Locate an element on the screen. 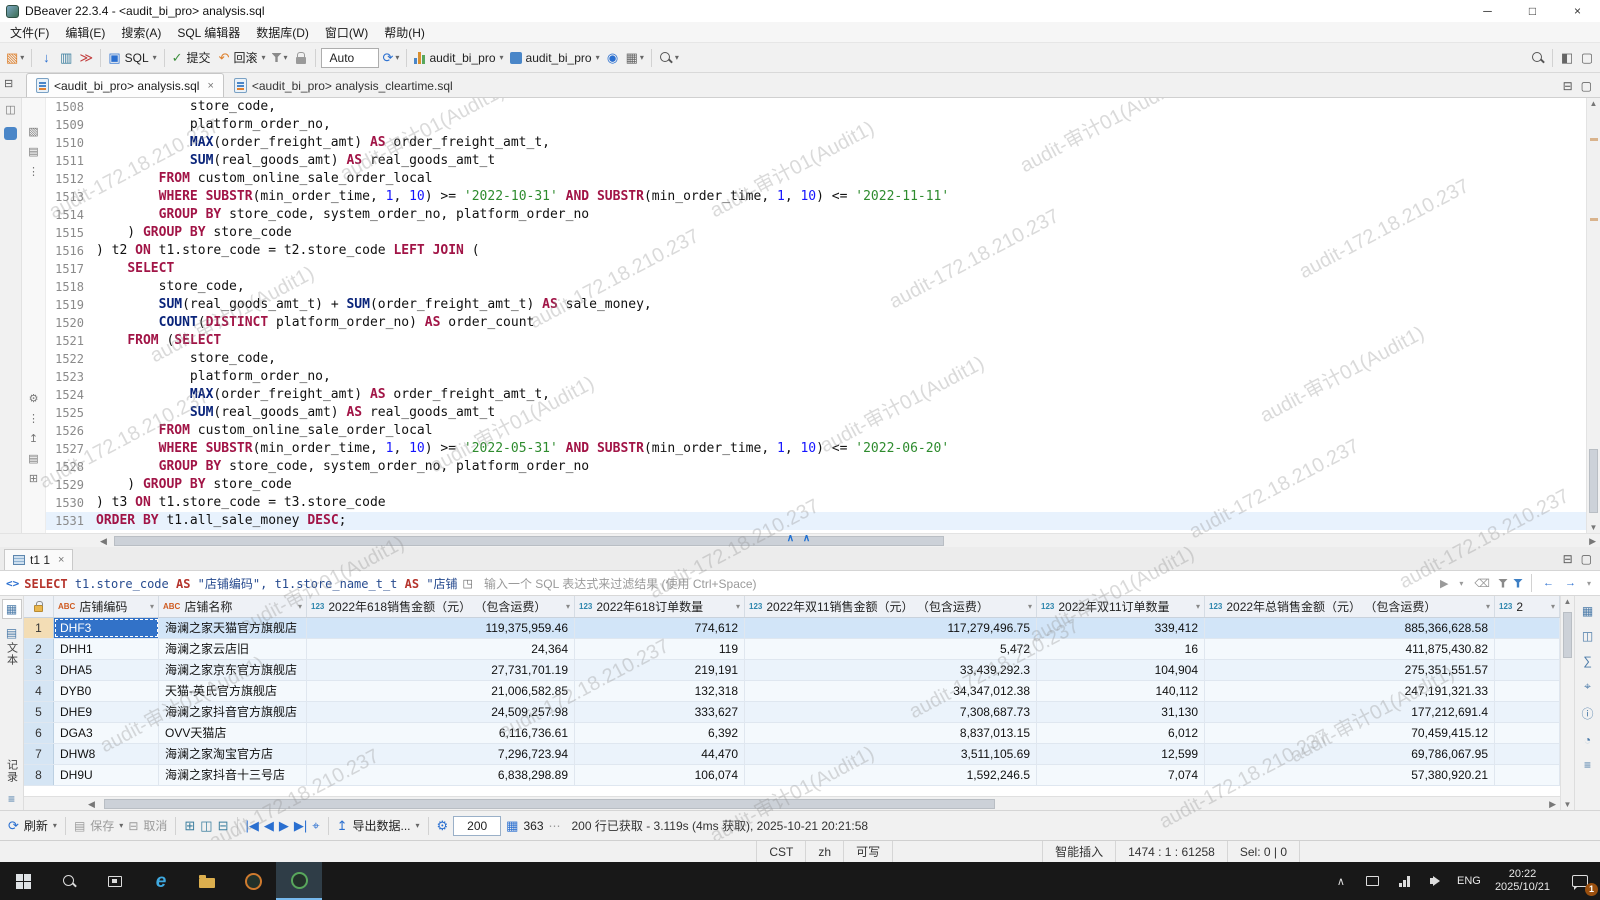  cell-r4c3: 21,006,582.85 is located at coordinates (441, 691).